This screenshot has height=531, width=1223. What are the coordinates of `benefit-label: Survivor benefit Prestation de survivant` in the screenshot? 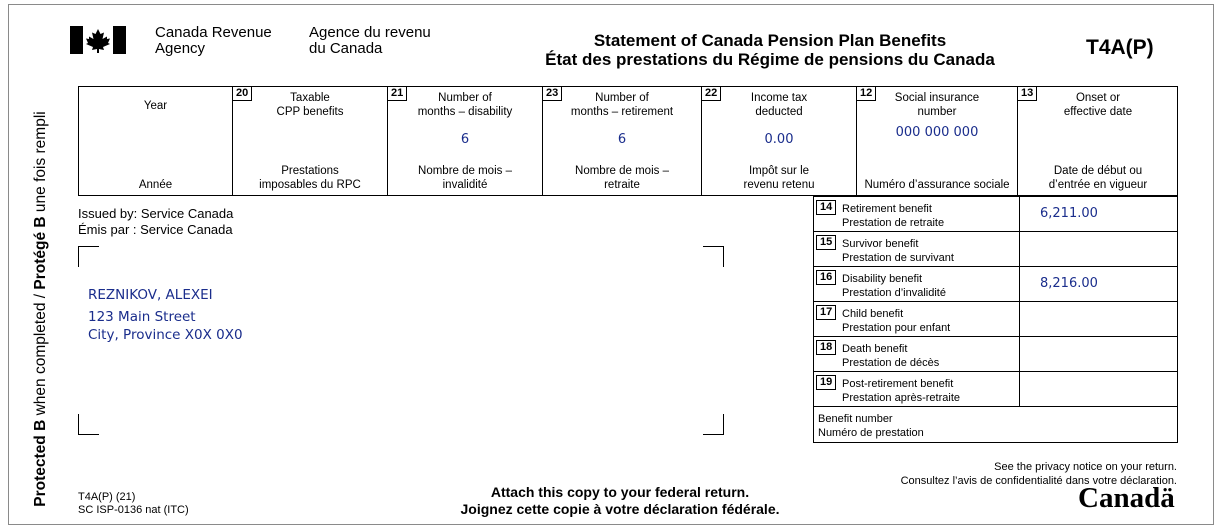 It's located at (898, 251).